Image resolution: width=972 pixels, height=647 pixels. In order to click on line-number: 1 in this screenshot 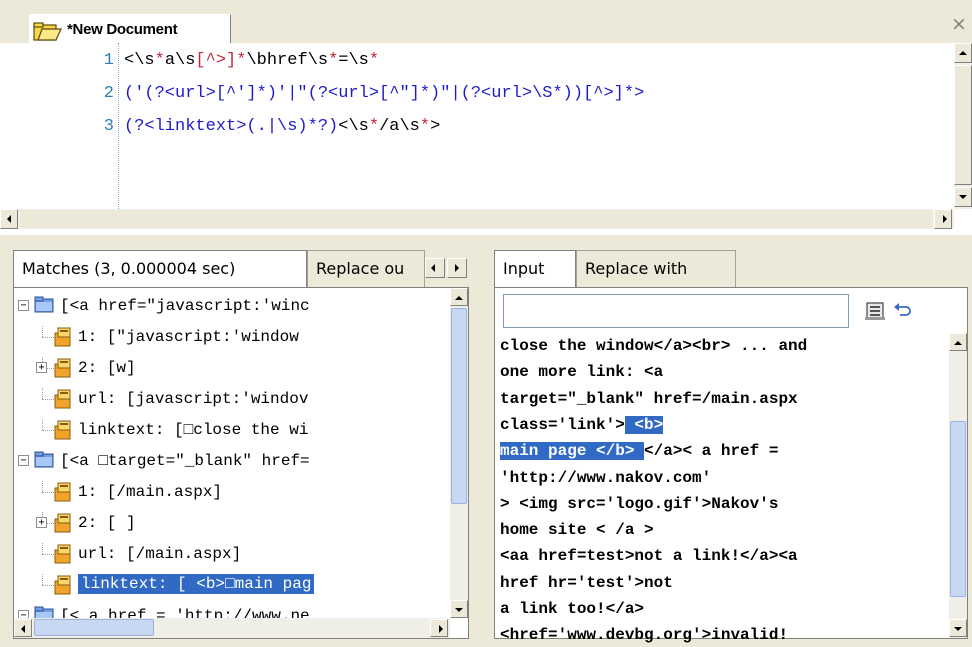, I will do `click(108, 60)`.